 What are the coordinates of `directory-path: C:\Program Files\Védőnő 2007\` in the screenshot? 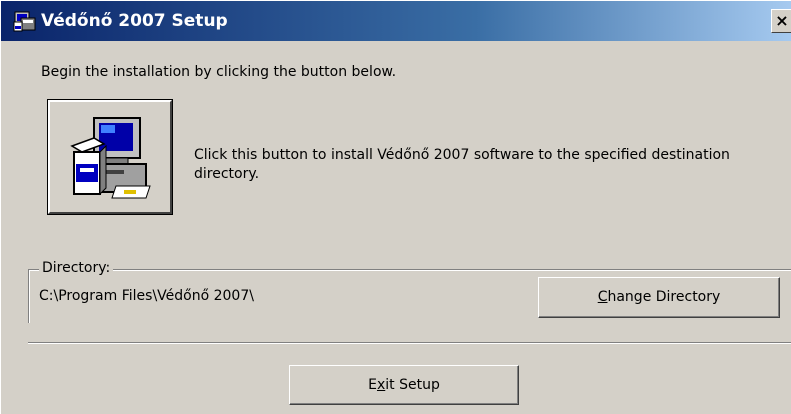 It's located at (146, 296).